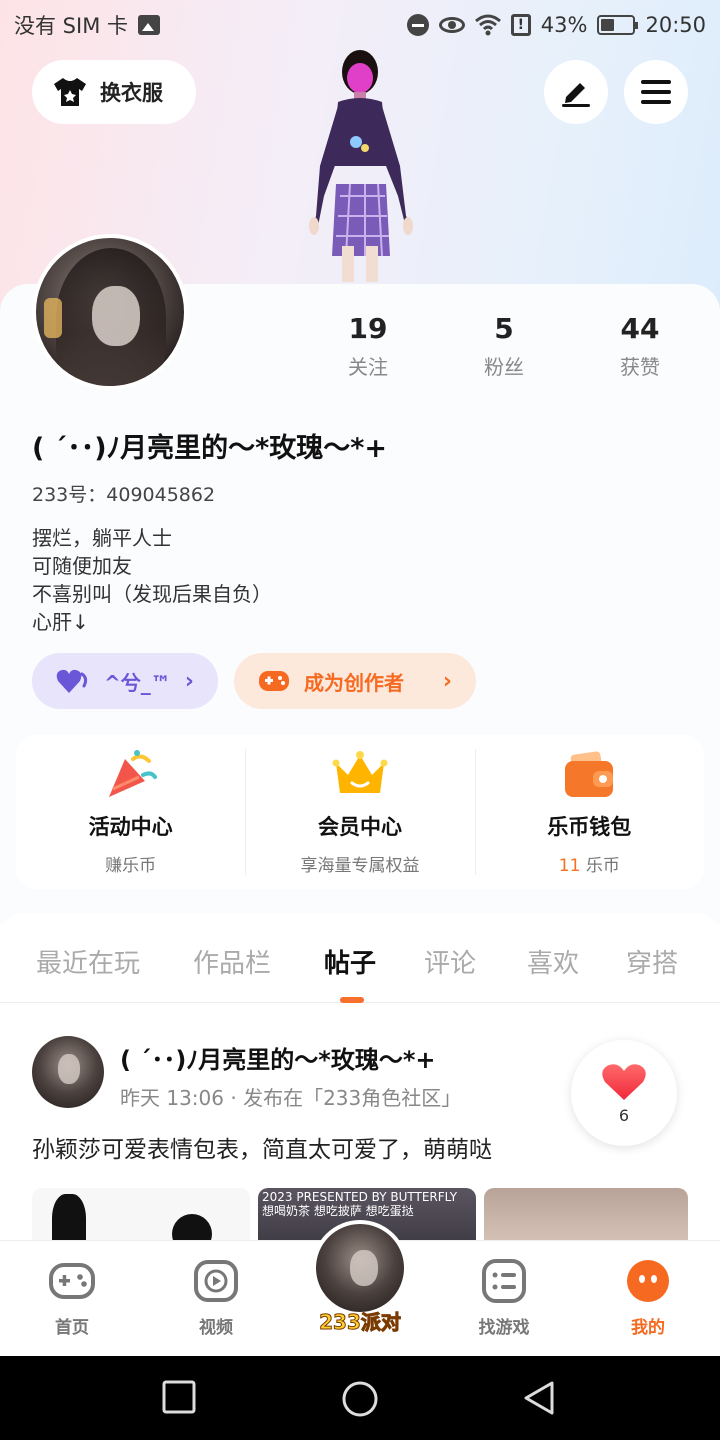  Describe the element at coordinates (360, 1320) in the screenshot. I see `party-label: 233派对` at that location.